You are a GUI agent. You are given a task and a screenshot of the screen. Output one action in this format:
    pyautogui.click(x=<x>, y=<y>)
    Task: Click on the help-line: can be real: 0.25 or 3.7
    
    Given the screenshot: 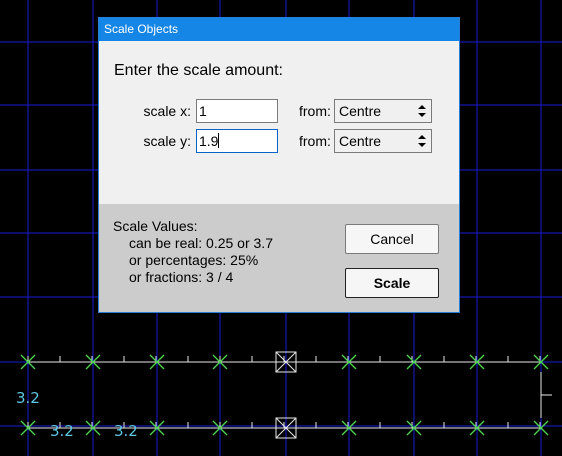 What is the action you would take?
    pyautogui.click(x=201, y=243)
    